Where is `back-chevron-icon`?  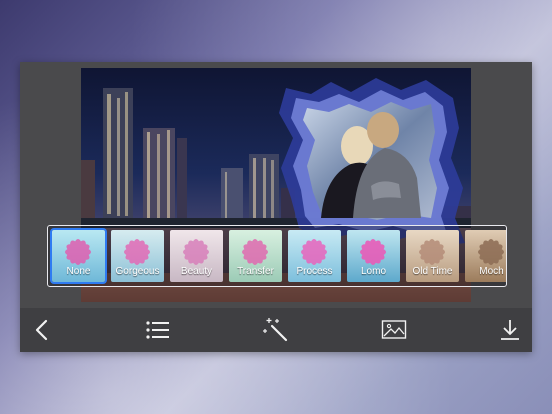 back-chevron-icon is located at coordinates (41, 330).